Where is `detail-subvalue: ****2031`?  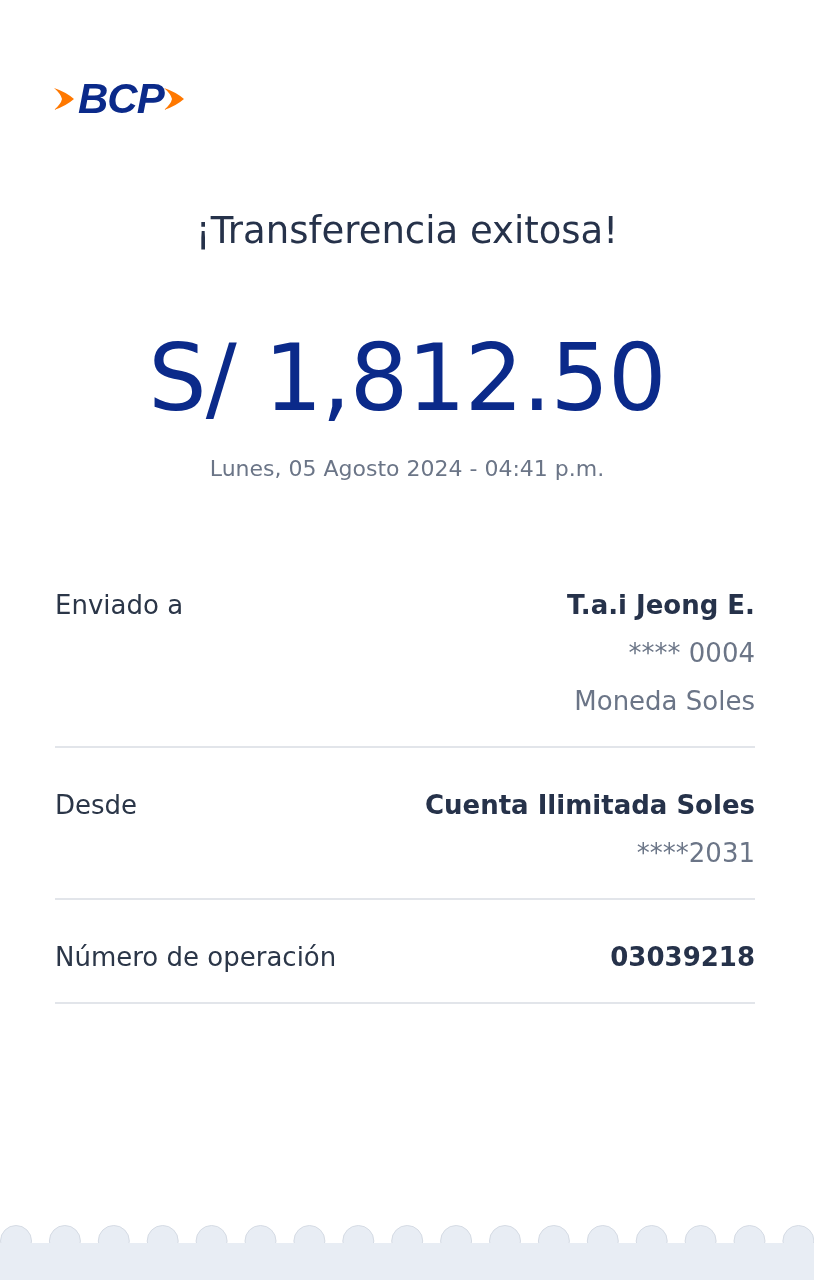
detail-subvalue: ****2031 is located at coordinates (695, 853).